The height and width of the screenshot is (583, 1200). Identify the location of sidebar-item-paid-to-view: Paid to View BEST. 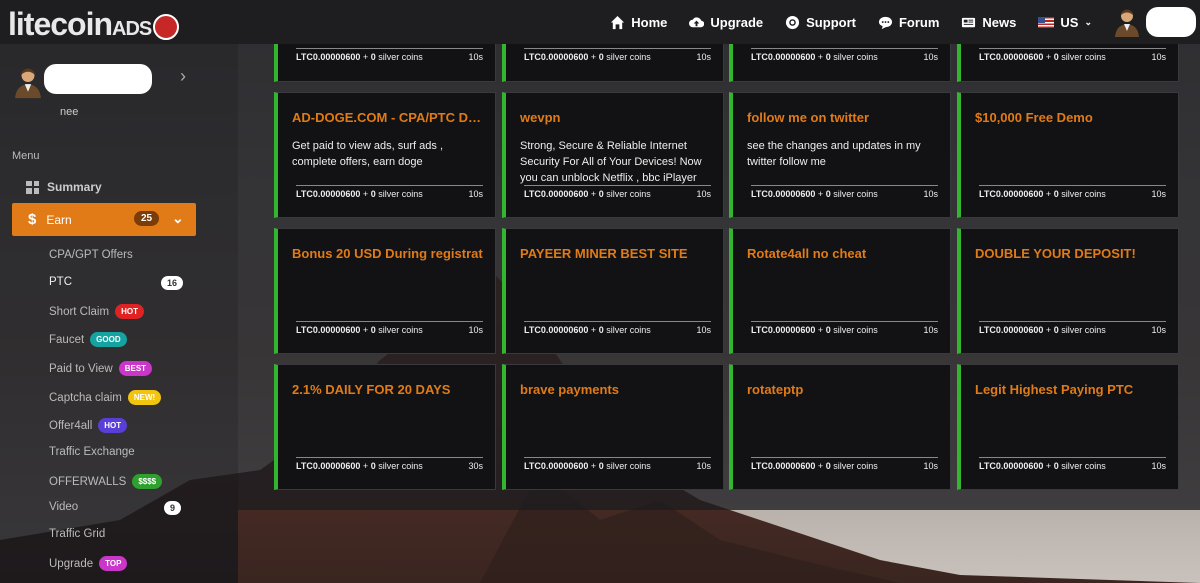
(101, 368).